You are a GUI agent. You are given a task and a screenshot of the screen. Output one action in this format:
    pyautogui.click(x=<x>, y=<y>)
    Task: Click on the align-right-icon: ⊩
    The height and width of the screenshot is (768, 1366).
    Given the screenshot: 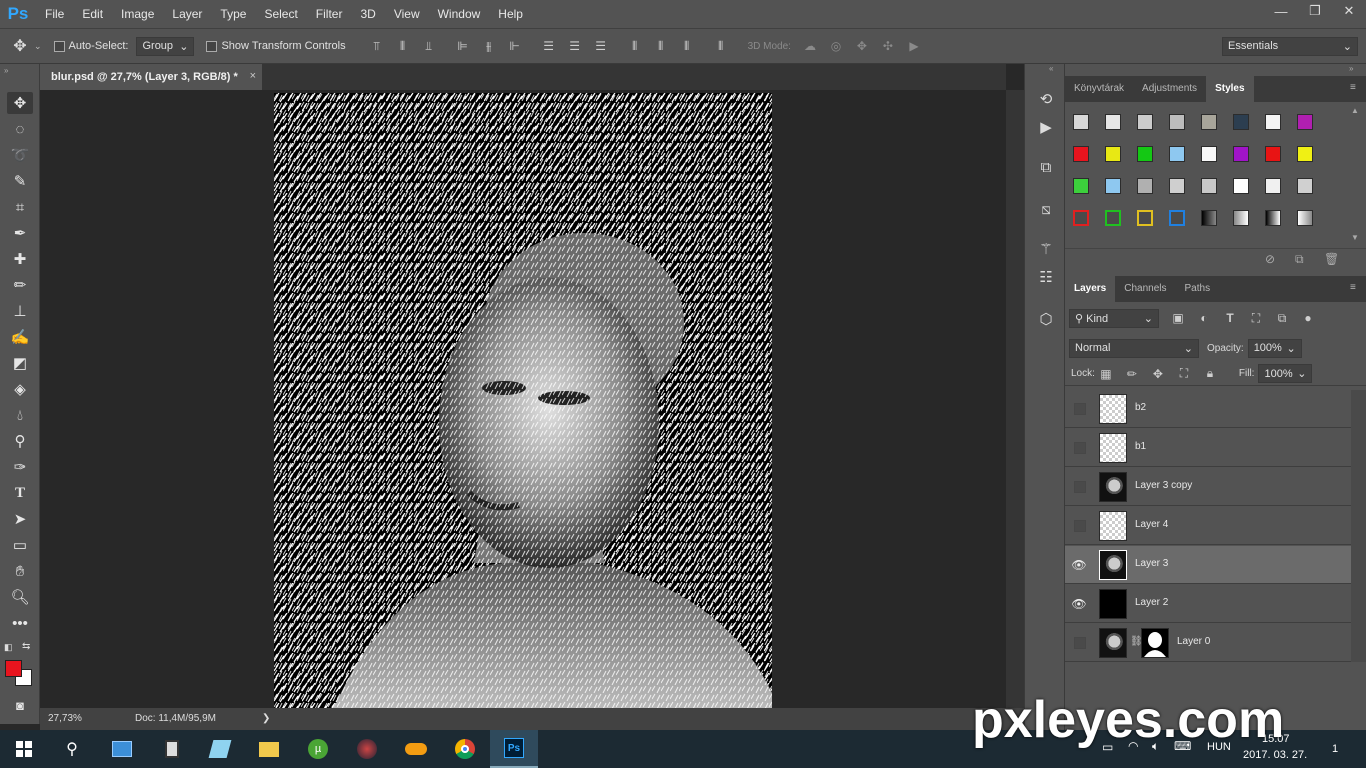 What is the action you would take?
    pyautogui.click(x=515, y=46)
    